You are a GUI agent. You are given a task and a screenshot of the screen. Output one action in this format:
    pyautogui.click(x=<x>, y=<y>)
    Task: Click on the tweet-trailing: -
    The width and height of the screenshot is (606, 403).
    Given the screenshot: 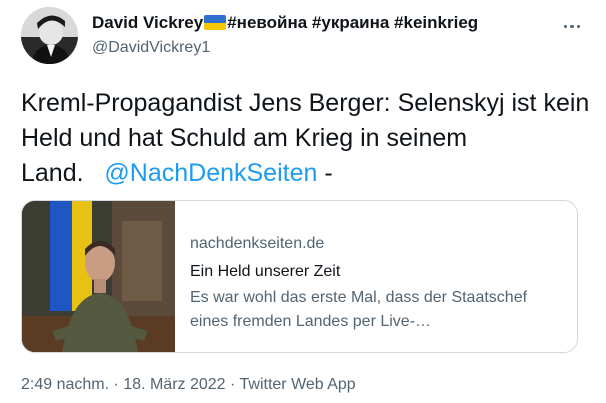 What is the action you would take?
    pyautogui.click(x=325, y=173)
    